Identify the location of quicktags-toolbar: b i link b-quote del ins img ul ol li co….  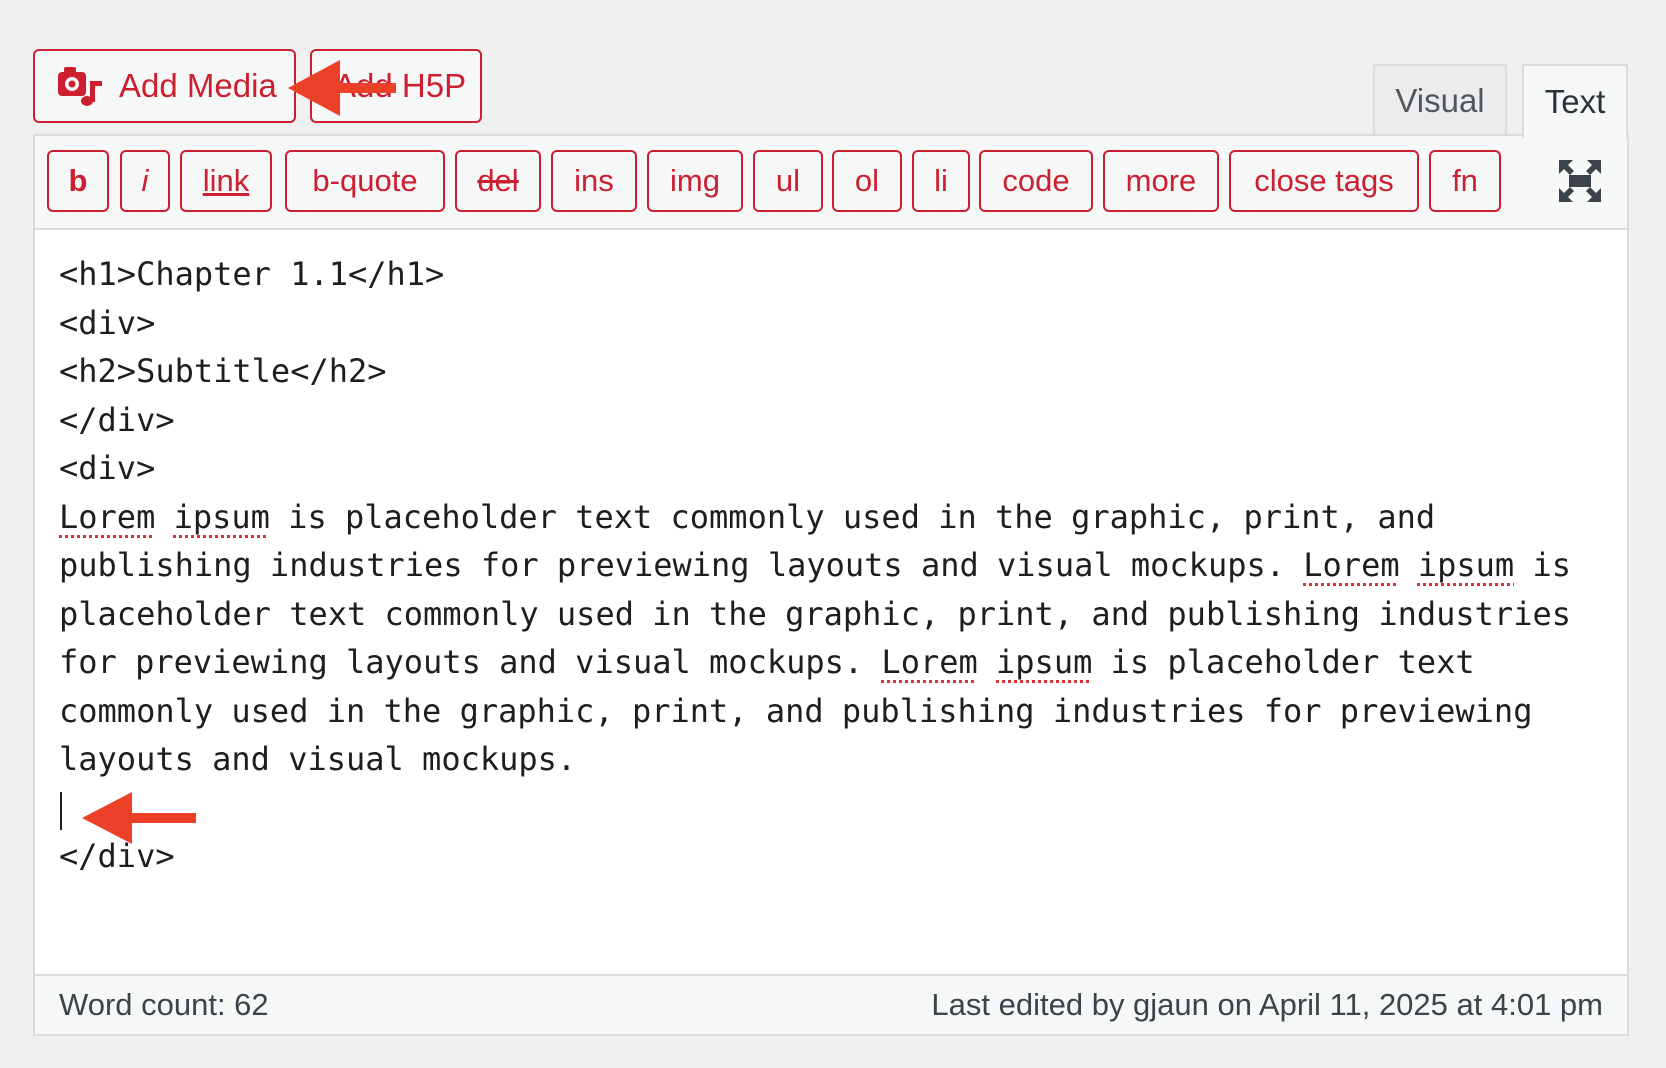
(831, 183).